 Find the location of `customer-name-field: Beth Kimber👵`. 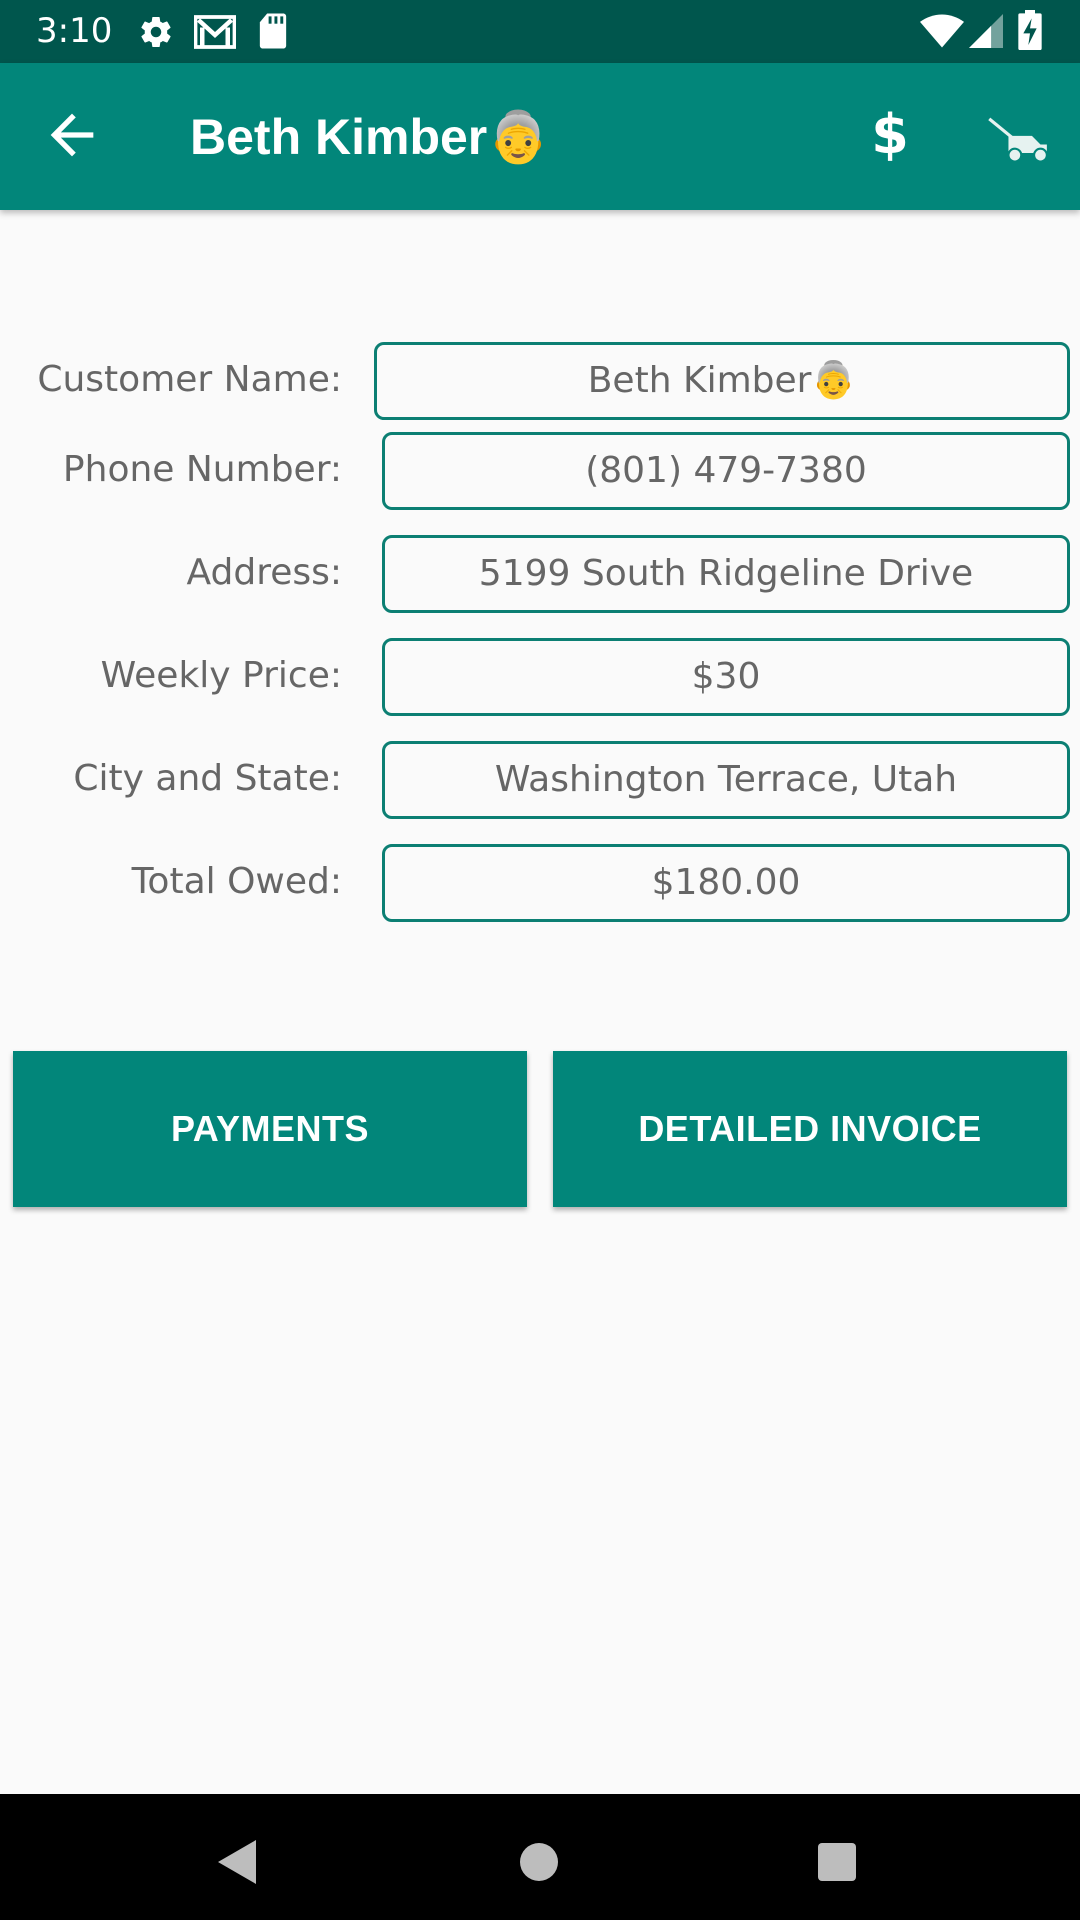

customer-name-field: Beth Kimber👵 is located at coordinates (722, 381).